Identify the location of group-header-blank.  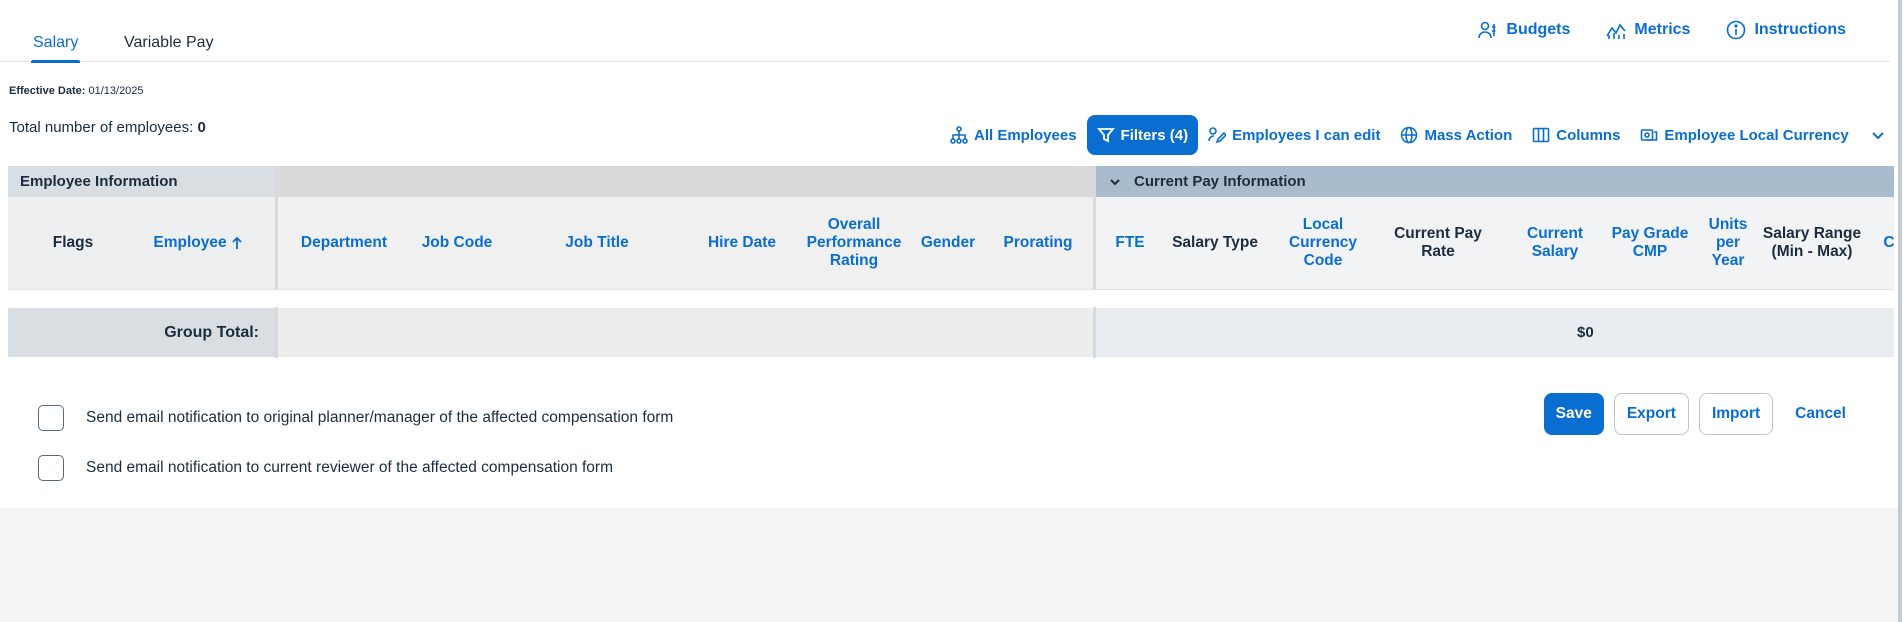
(685, 181).